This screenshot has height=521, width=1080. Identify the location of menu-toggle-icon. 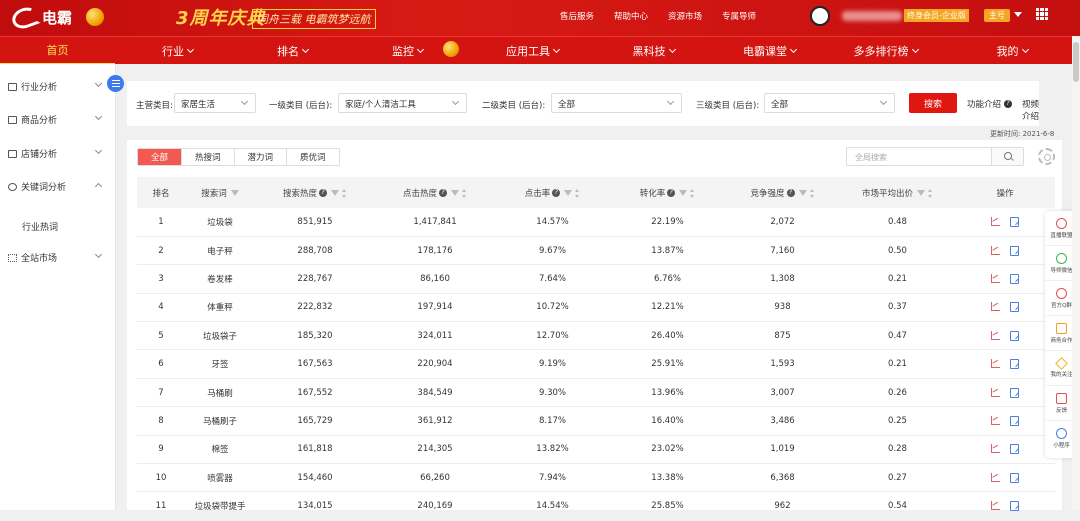
(115, 83).